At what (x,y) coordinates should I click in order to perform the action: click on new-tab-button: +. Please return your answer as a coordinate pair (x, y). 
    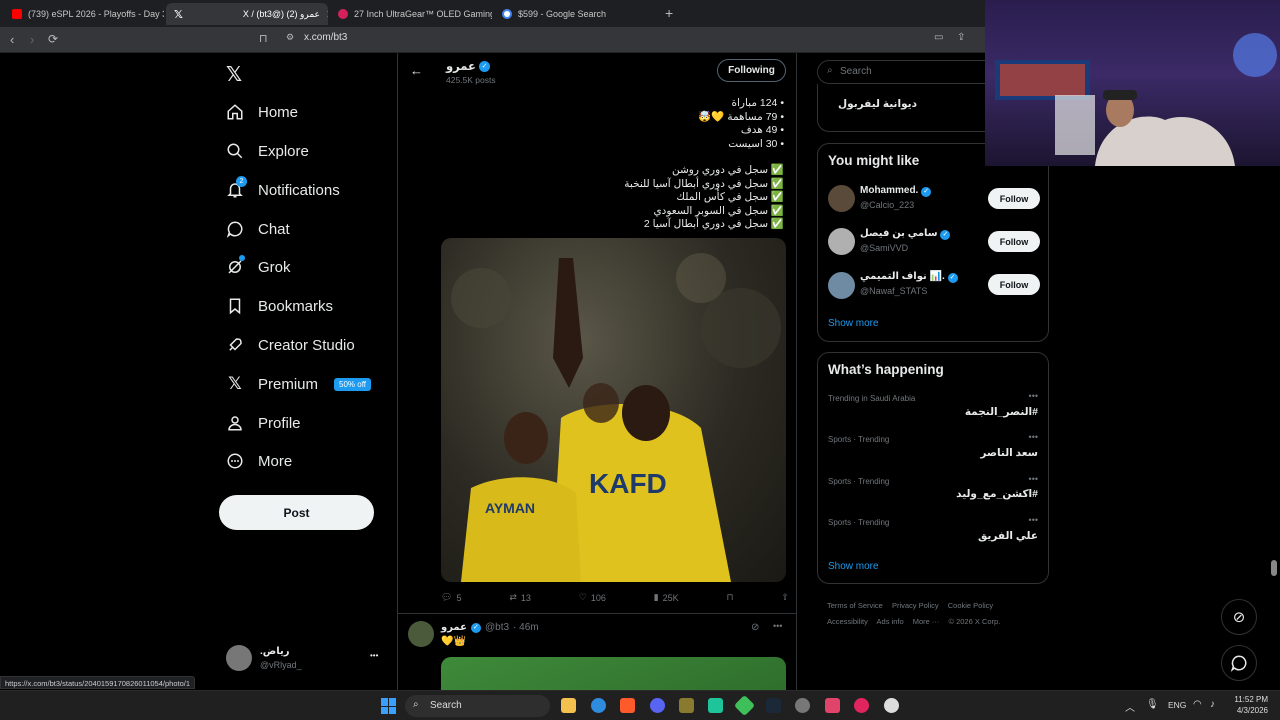
    Looking at the image, I should click on (669, 13).